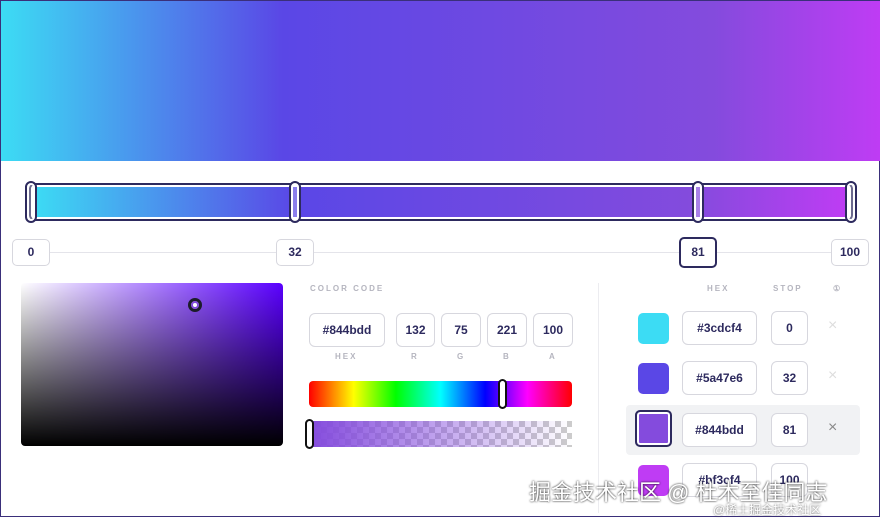  I want to click on hex-column-header: HEX, so click(718, 288).